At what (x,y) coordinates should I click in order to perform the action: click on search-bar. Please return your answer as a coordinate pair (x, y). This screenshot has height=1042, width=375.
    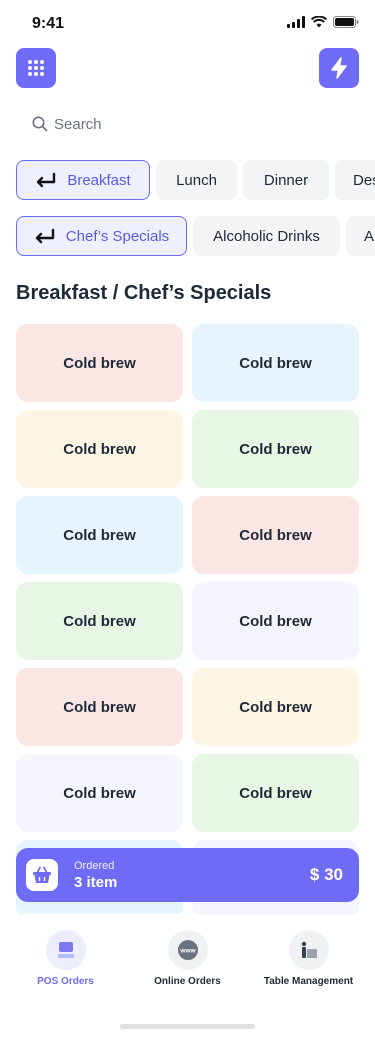
    Looking at the image, I should click on (187, 124).